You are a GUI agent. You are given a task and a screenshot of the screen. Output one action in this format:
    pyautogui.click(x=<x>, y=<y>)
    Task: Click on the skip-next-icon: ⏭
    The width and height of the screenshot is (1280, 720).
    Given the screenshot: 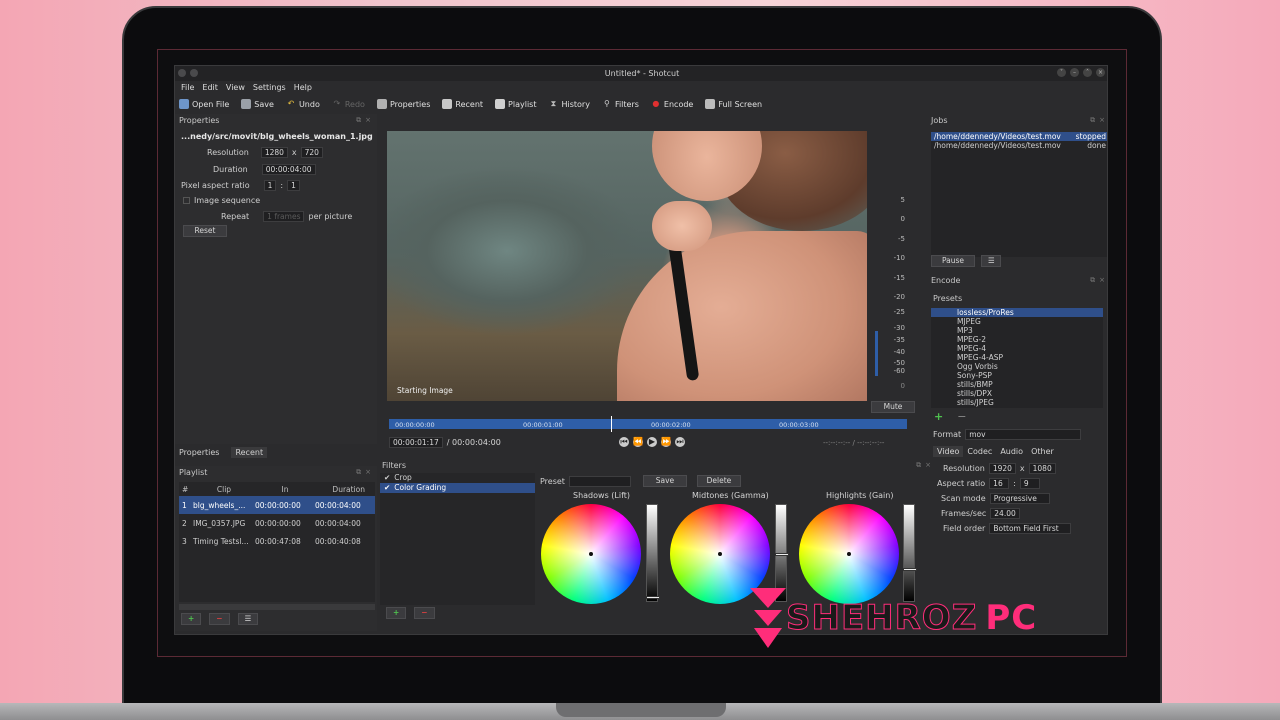 What is the action you would take?
    pyautogui.click(x=680, y=442)
    